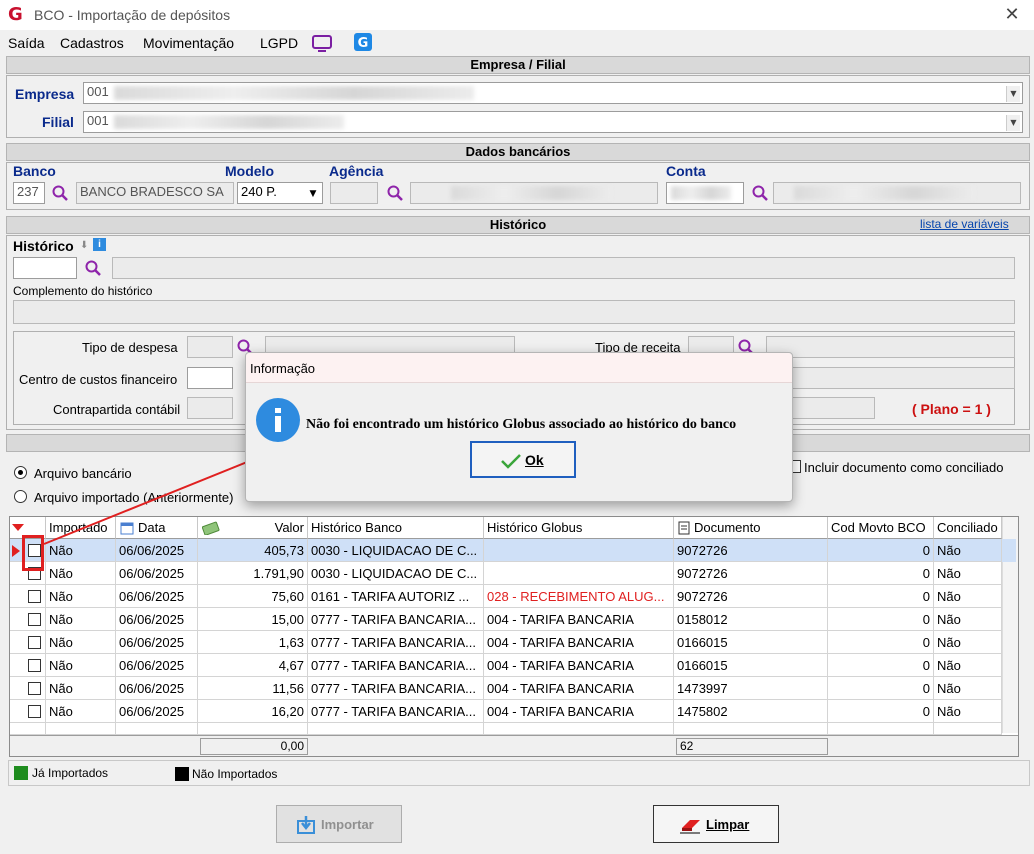 The height and width of the screenshot is (854, 1034). I want to click on importar-button: Importar, so click(339, 824).